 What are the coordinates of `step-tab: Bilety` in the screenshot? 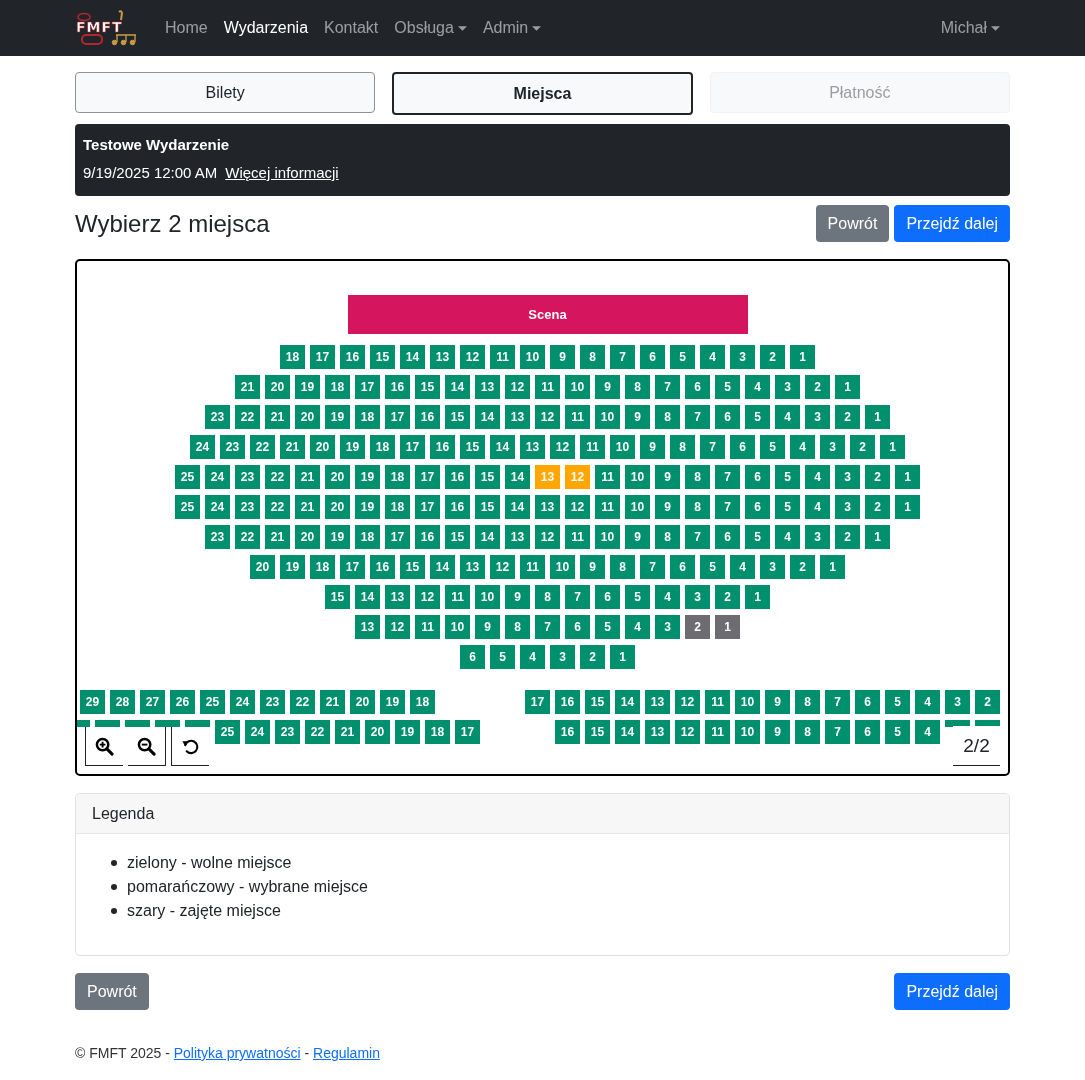 It's located at (225, 92).